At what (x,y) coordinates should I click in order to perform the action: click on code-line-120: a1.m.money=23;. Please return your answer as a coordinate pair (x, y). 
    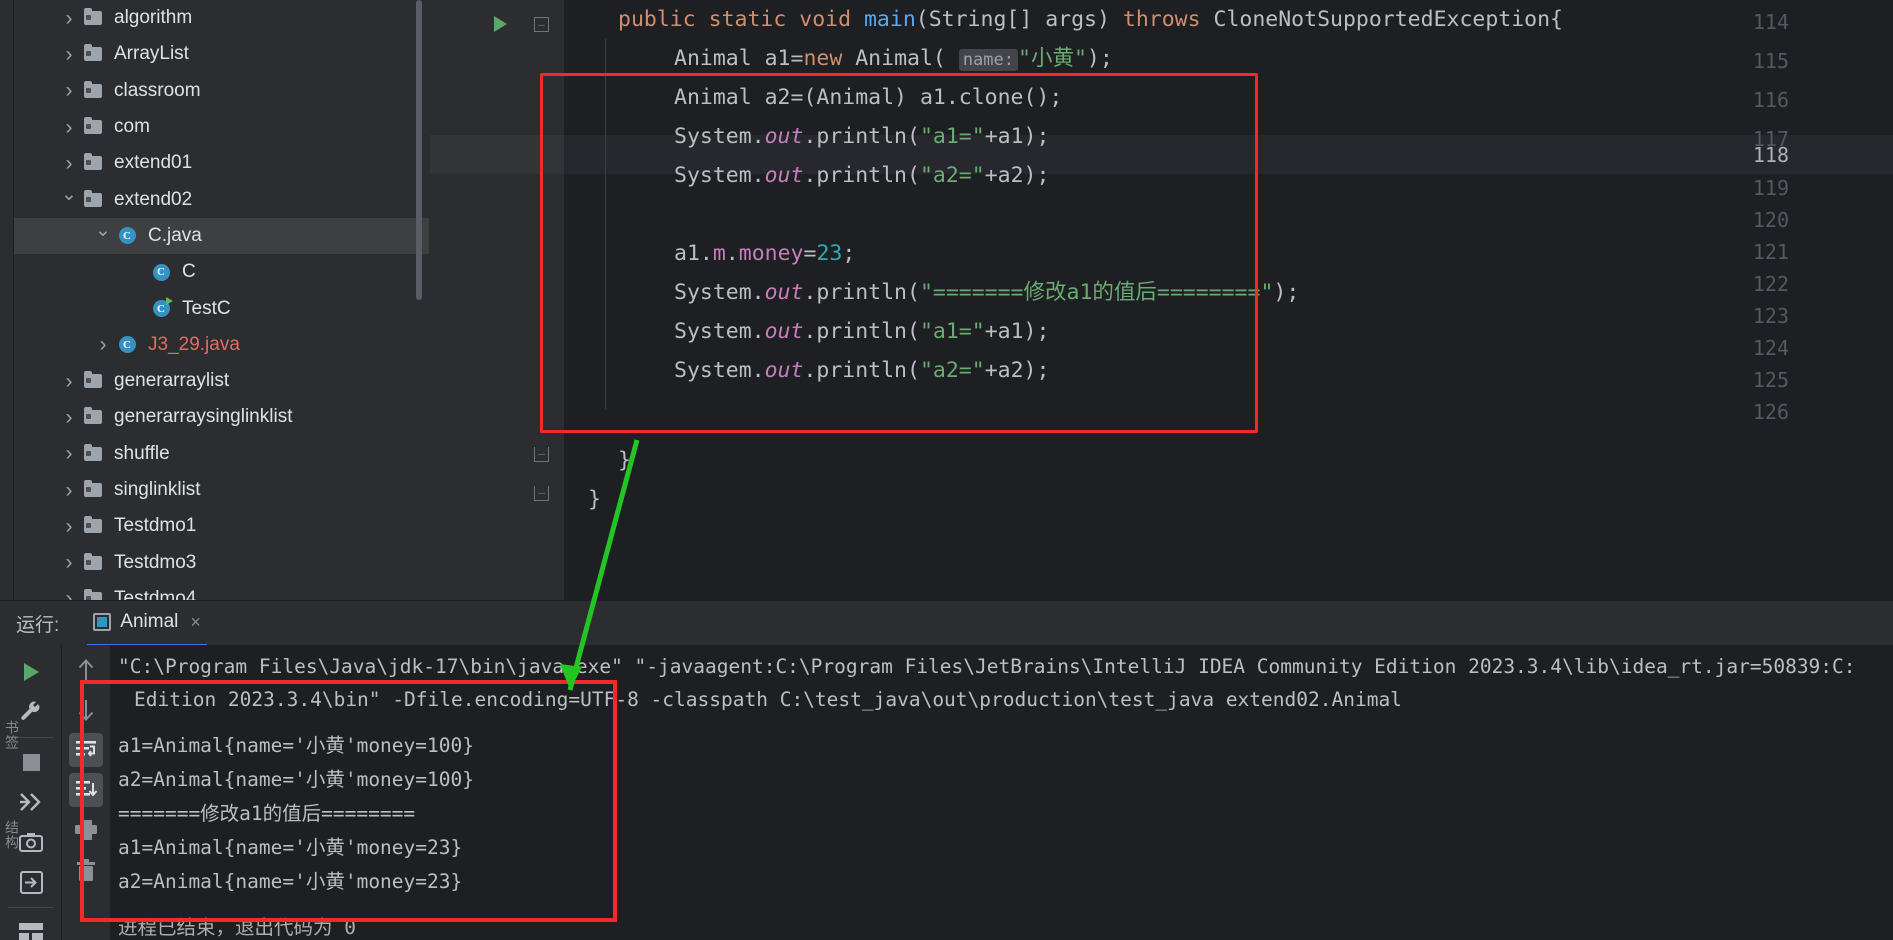
    Looking at the image, I should click on (764, 253).